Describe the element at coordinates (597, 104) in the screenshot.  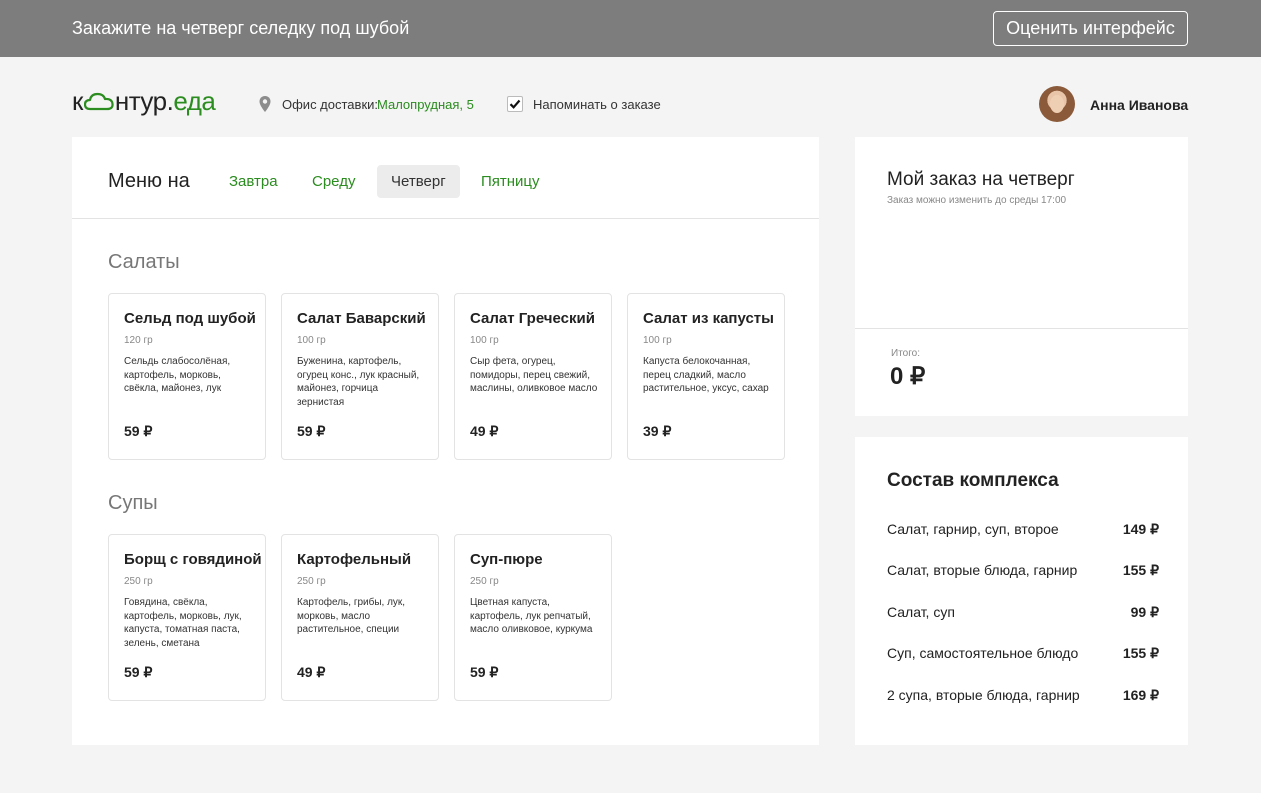
I see `remind-label: Напоминать о заказе` at that location.